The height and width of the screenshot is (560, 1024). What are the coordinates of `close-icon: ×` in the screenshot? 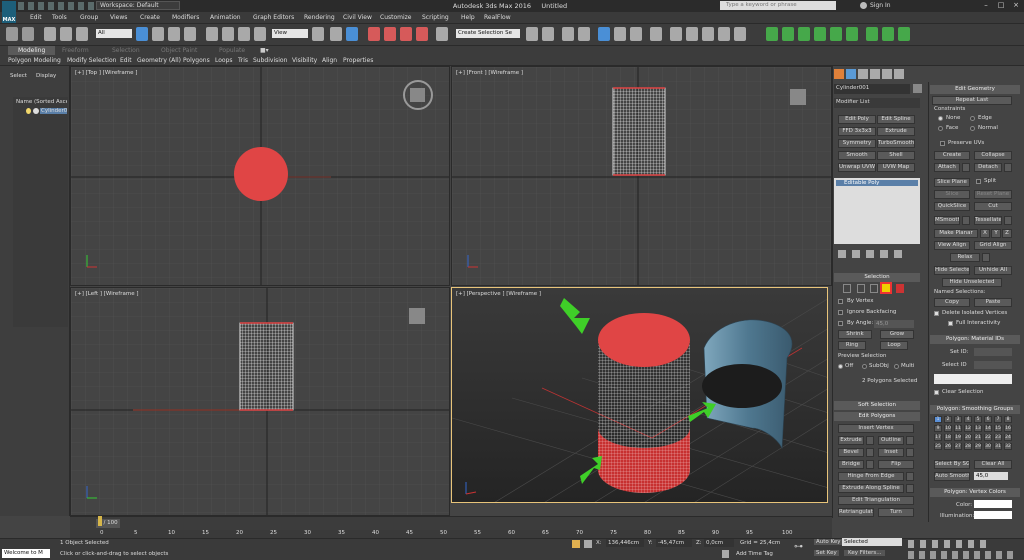 It's located at (1016, 5).